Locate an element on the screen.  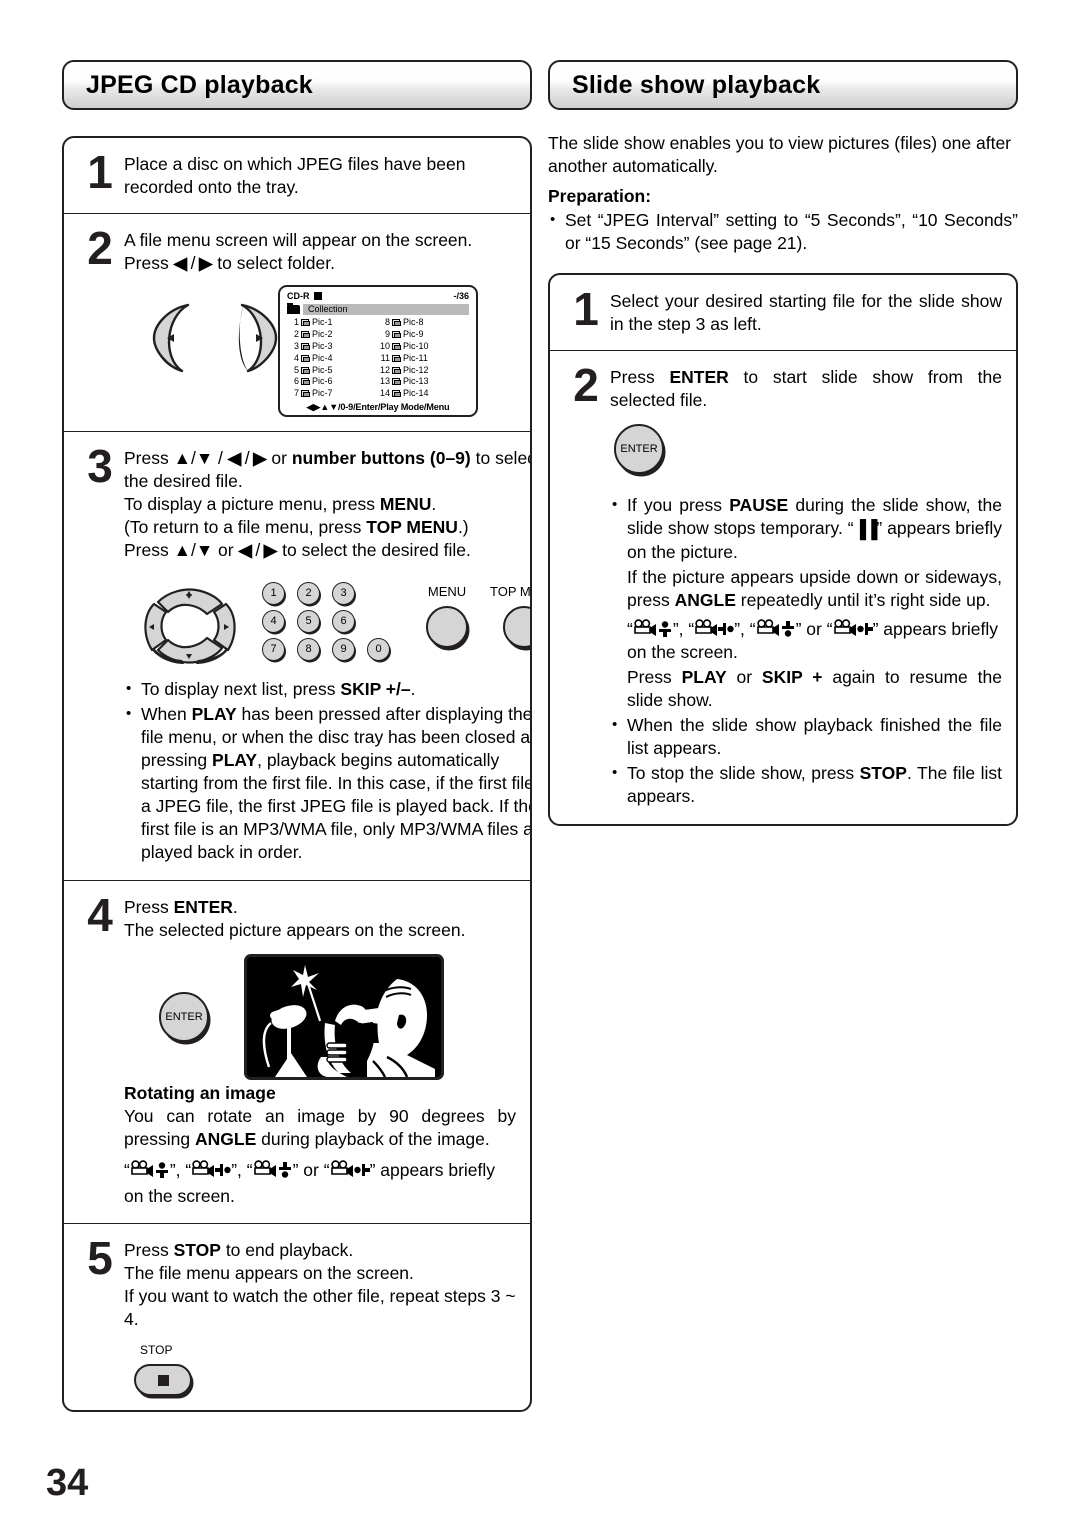
stop-button-group: STOP is located at coordinates (325, 1367).